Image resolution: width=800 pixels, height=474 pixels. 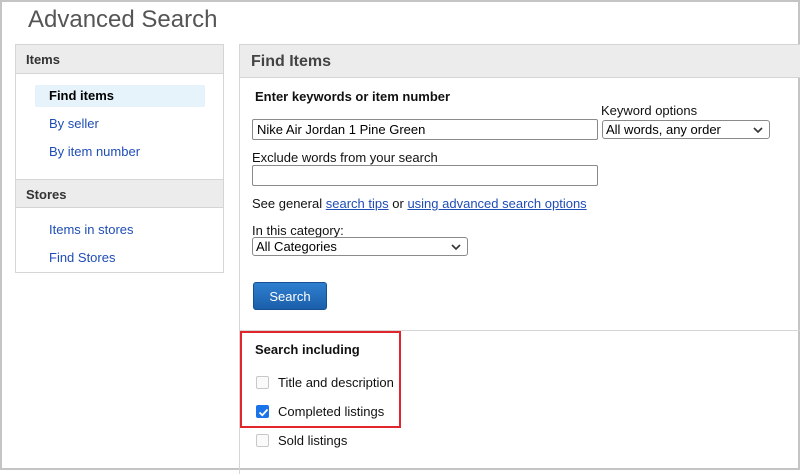 What do you see at coordinates (298, 230) in the screenshot?
I see `category-label: In this category:` at bounding box center [298, 230].